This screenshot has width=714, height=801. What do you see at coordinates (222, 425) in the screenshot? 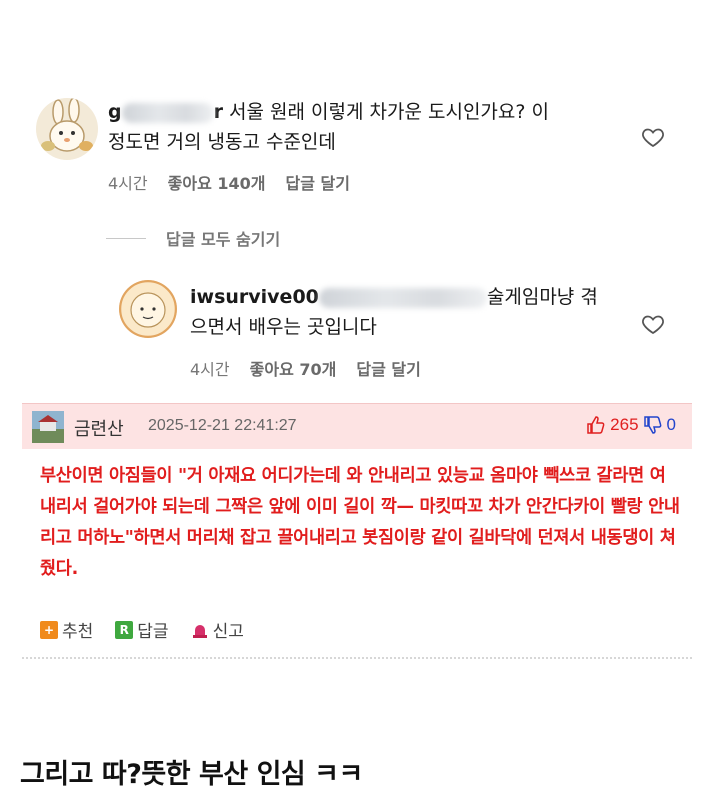
I see `board-datetime: 2025-12-21 22:41:27` at bounding box center [222, 425].